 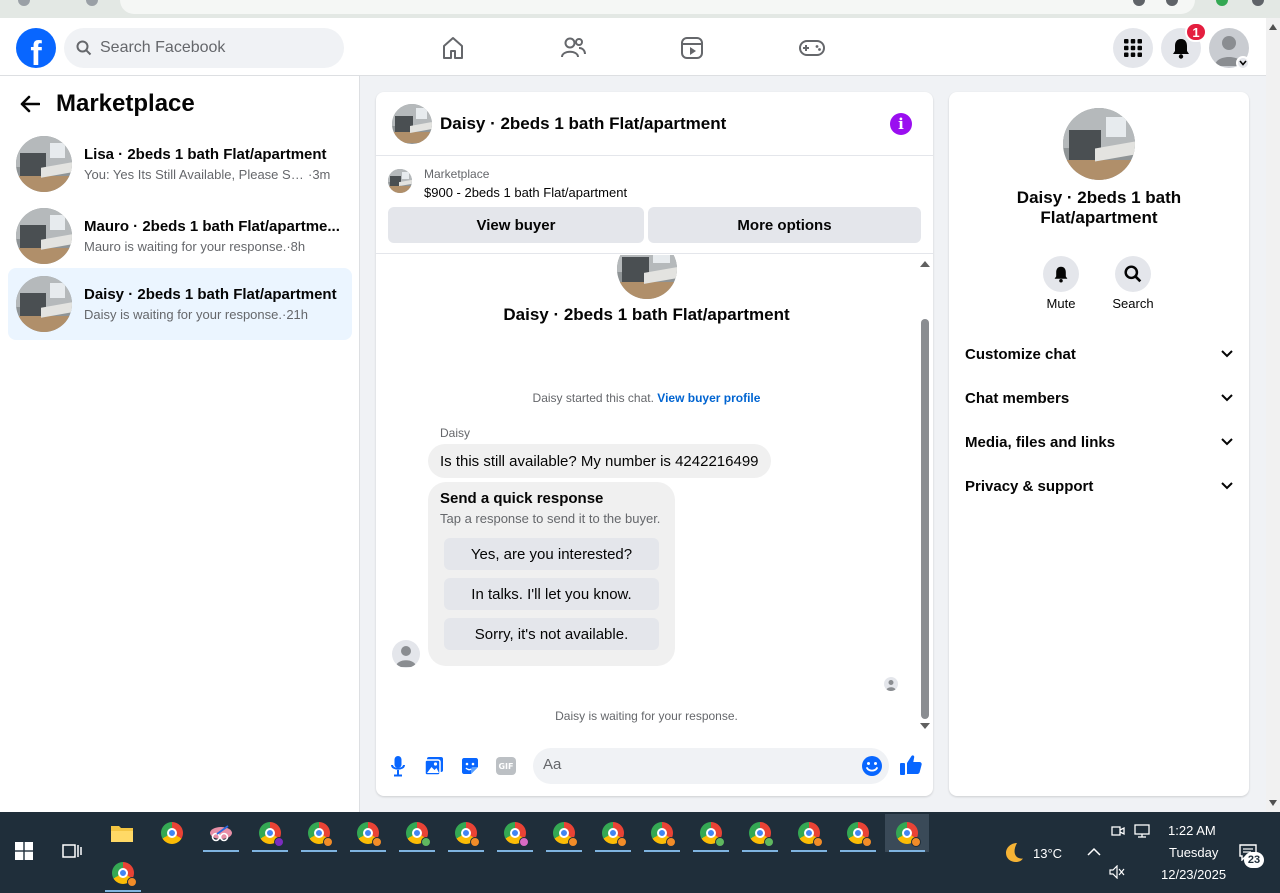 What do you see at coordinates (647, 277) in the screenshot?
I see `chat-intro-avatar` at bounding box center [647, 277].